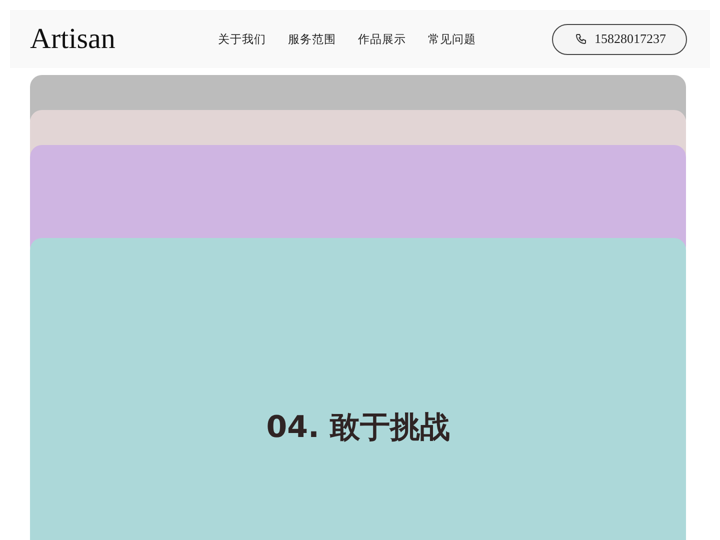  I want to click on nav-link: 作品展示, so click(382, 39).